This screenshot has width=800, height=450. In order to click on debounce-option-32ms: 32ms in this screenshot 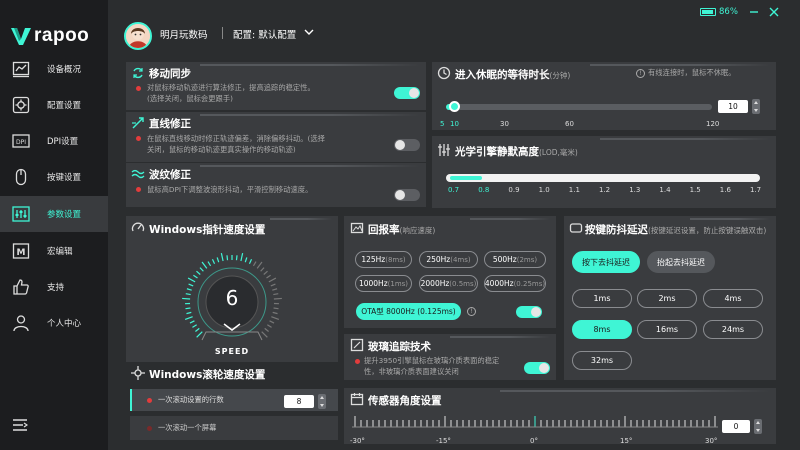, I will do `click(602, 360)`.